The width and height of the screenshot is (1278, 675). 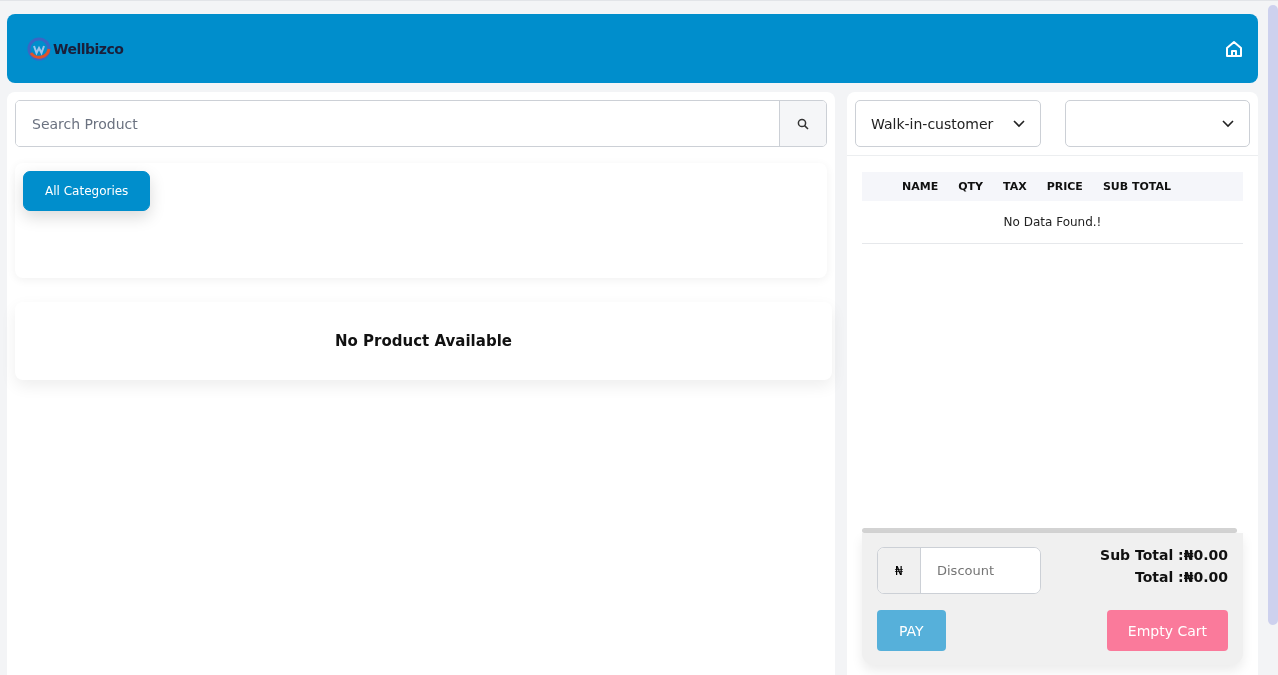 What do you see at coordinates (1234, 48) in the screenshot?
I see `home-icon` at bounding box center [1234, 48].